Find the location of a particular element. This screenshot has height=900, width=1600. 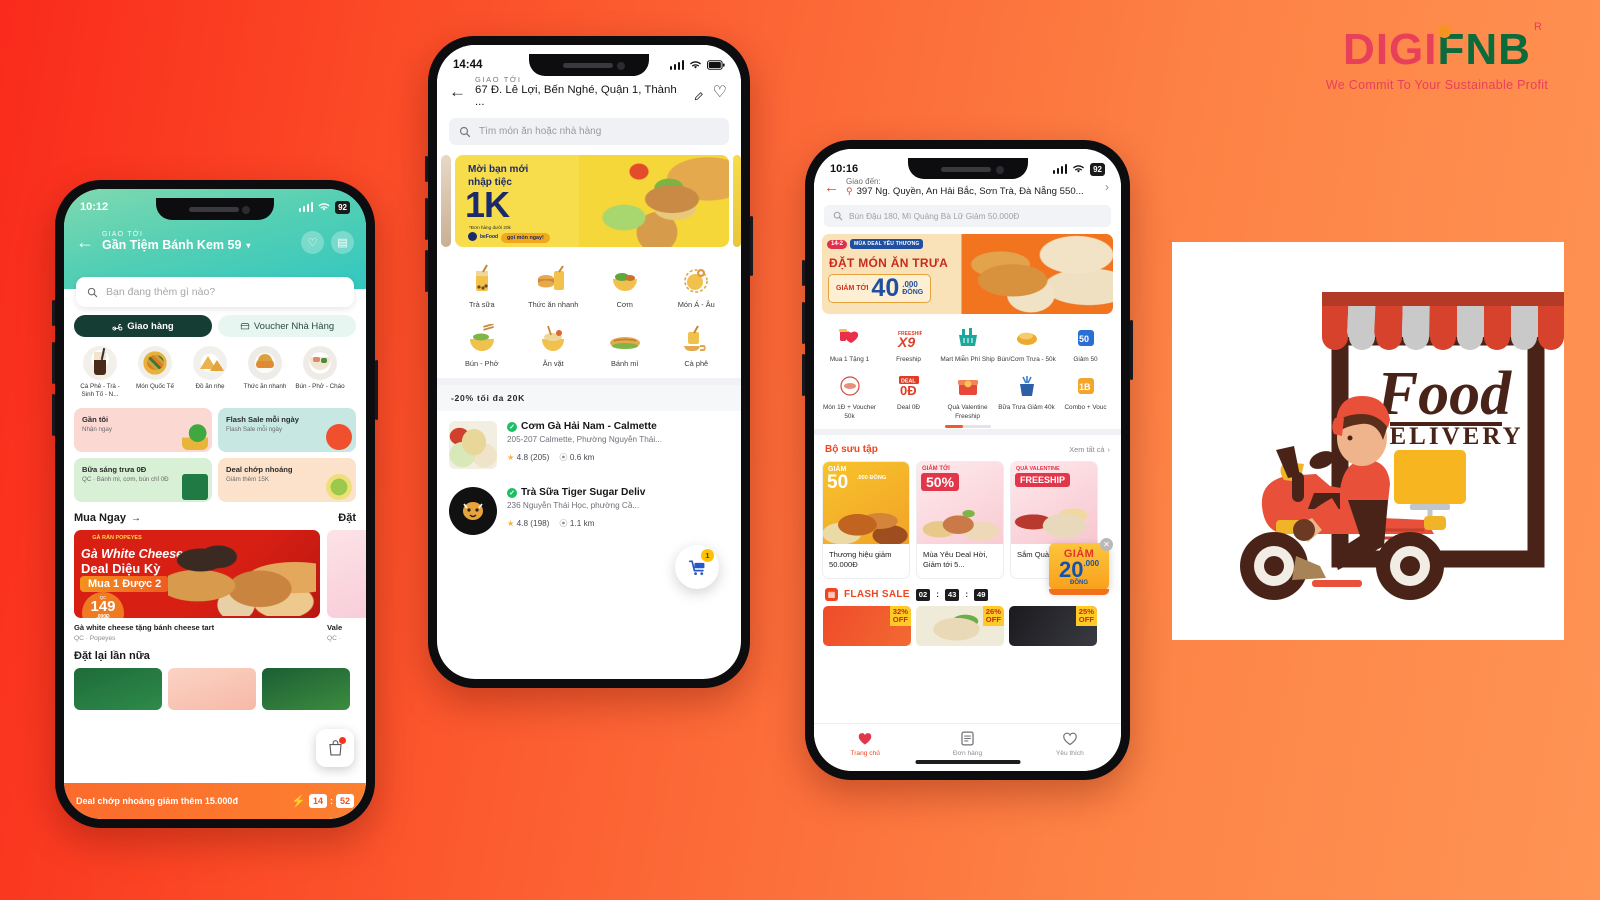

phone2-search-bar: Tìm món ăn hoặc nhà hàng is located at coordinates (589, 131).